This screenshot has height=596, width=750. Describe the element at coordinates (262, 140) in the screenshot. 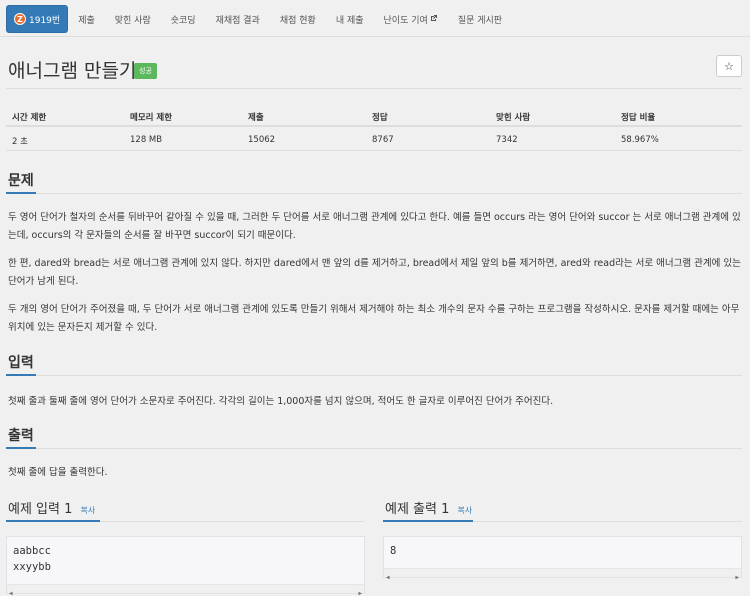

I see `value-submissions: 15062` at that location.